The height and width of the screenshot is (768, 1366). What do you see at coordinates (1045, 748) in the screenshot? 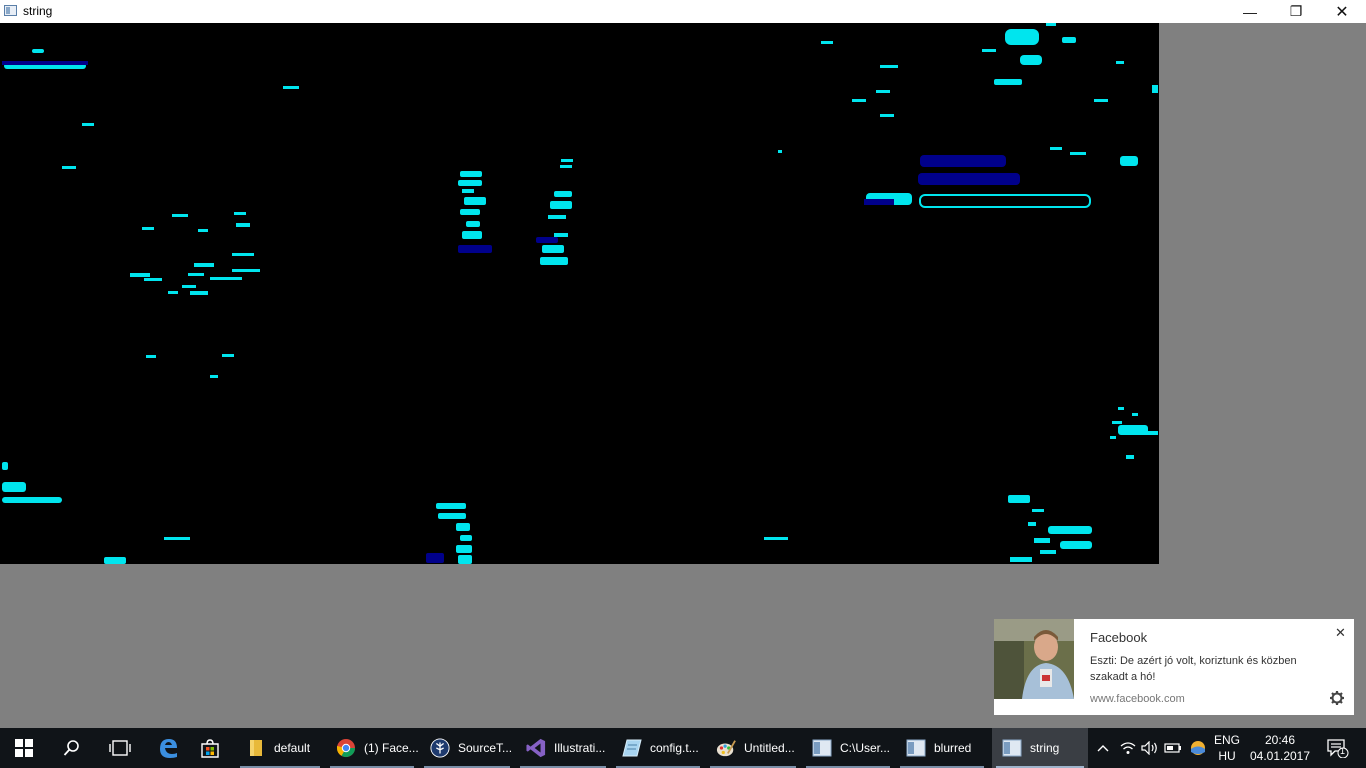
I see `taskbar-app-label: string` at bounding box center [1045, 748].